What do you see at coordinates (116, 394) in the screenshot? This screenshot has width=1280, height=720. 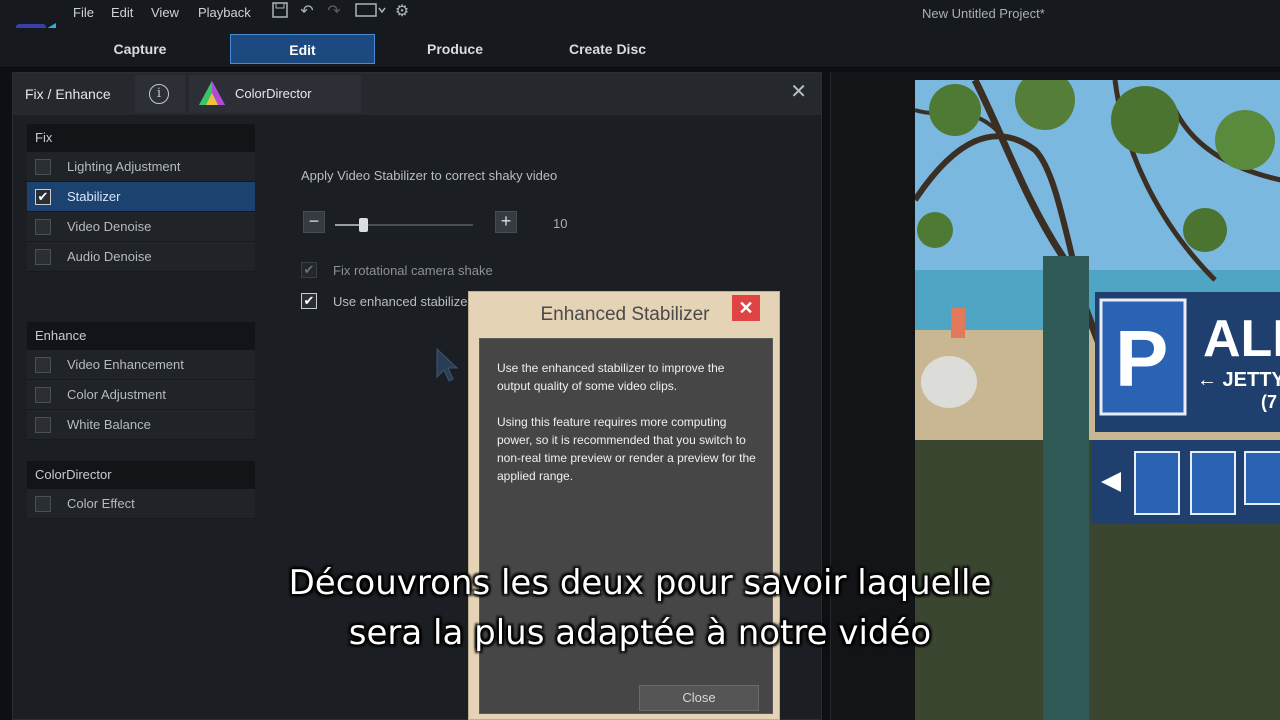 I see `item-label: Color Adjustment` at bounding box center [116, 394].